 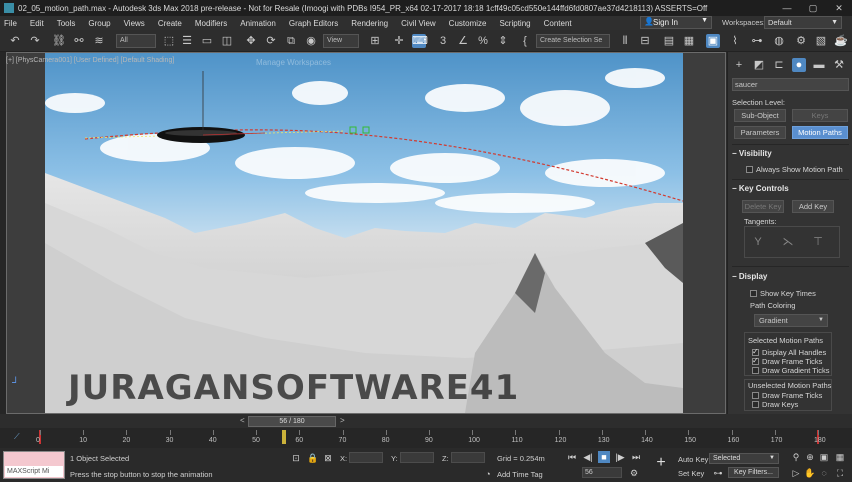 I want to click on time-slider: 56 / 180, so click(x=292, y=421).